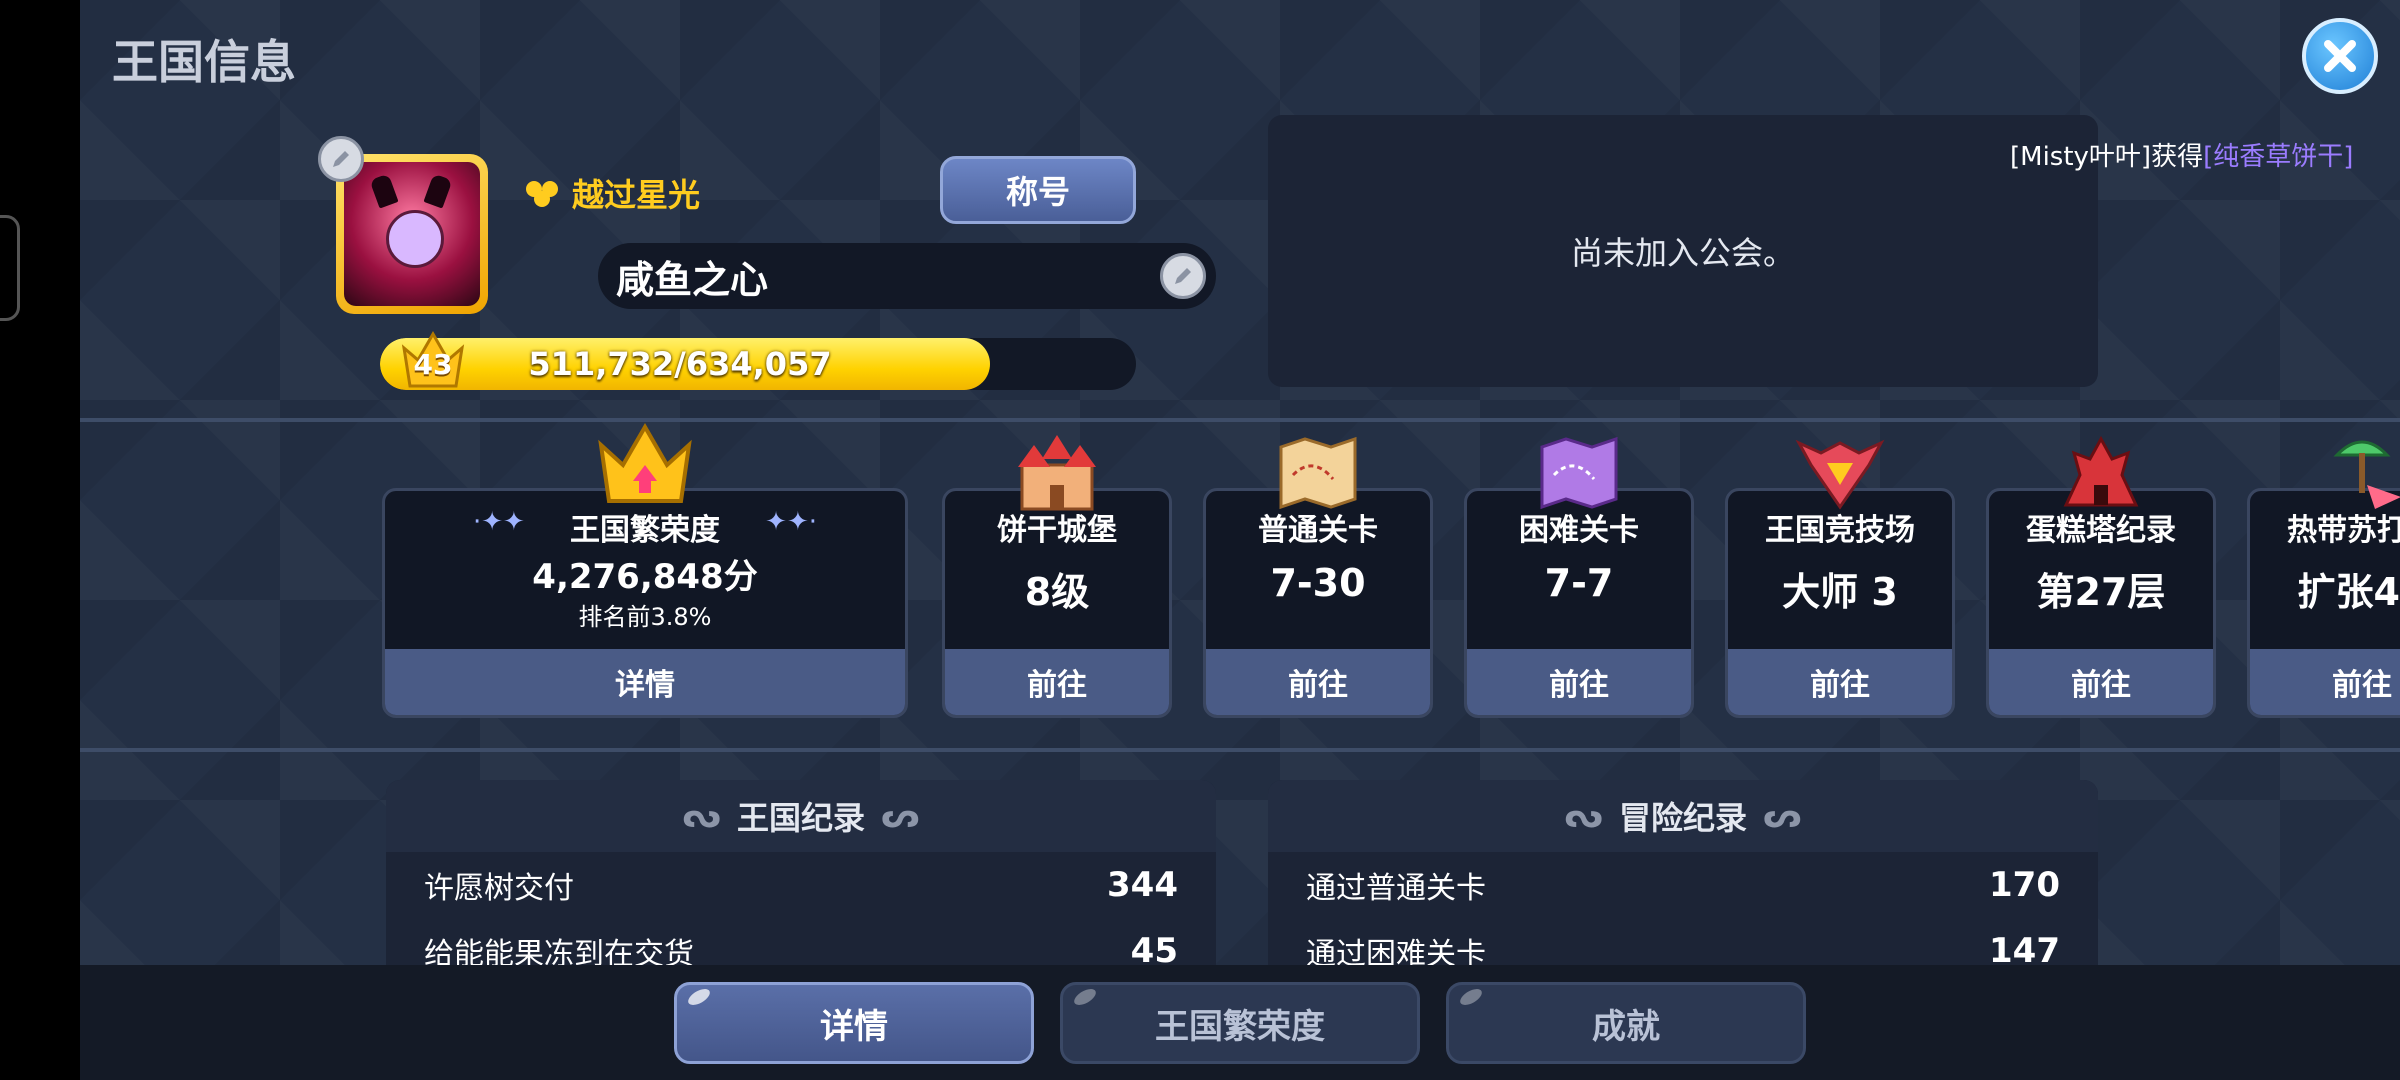 This screenshot has width=2400, height=1080. Describe the element at coordinates (1318, 583) in the screenshot. I see `normal-stage-value: 7-30` at that location.